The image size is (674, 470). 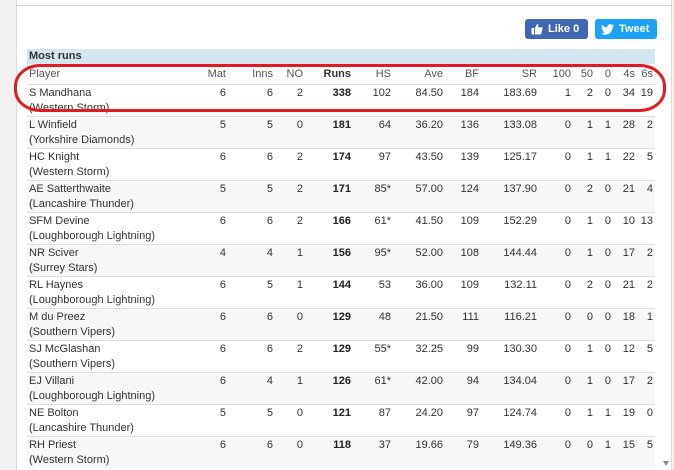 What do you see at coordinates (567, 92) in the screenshot?
I see `stat-hundreds: 1` at bounding box center [567, 92].